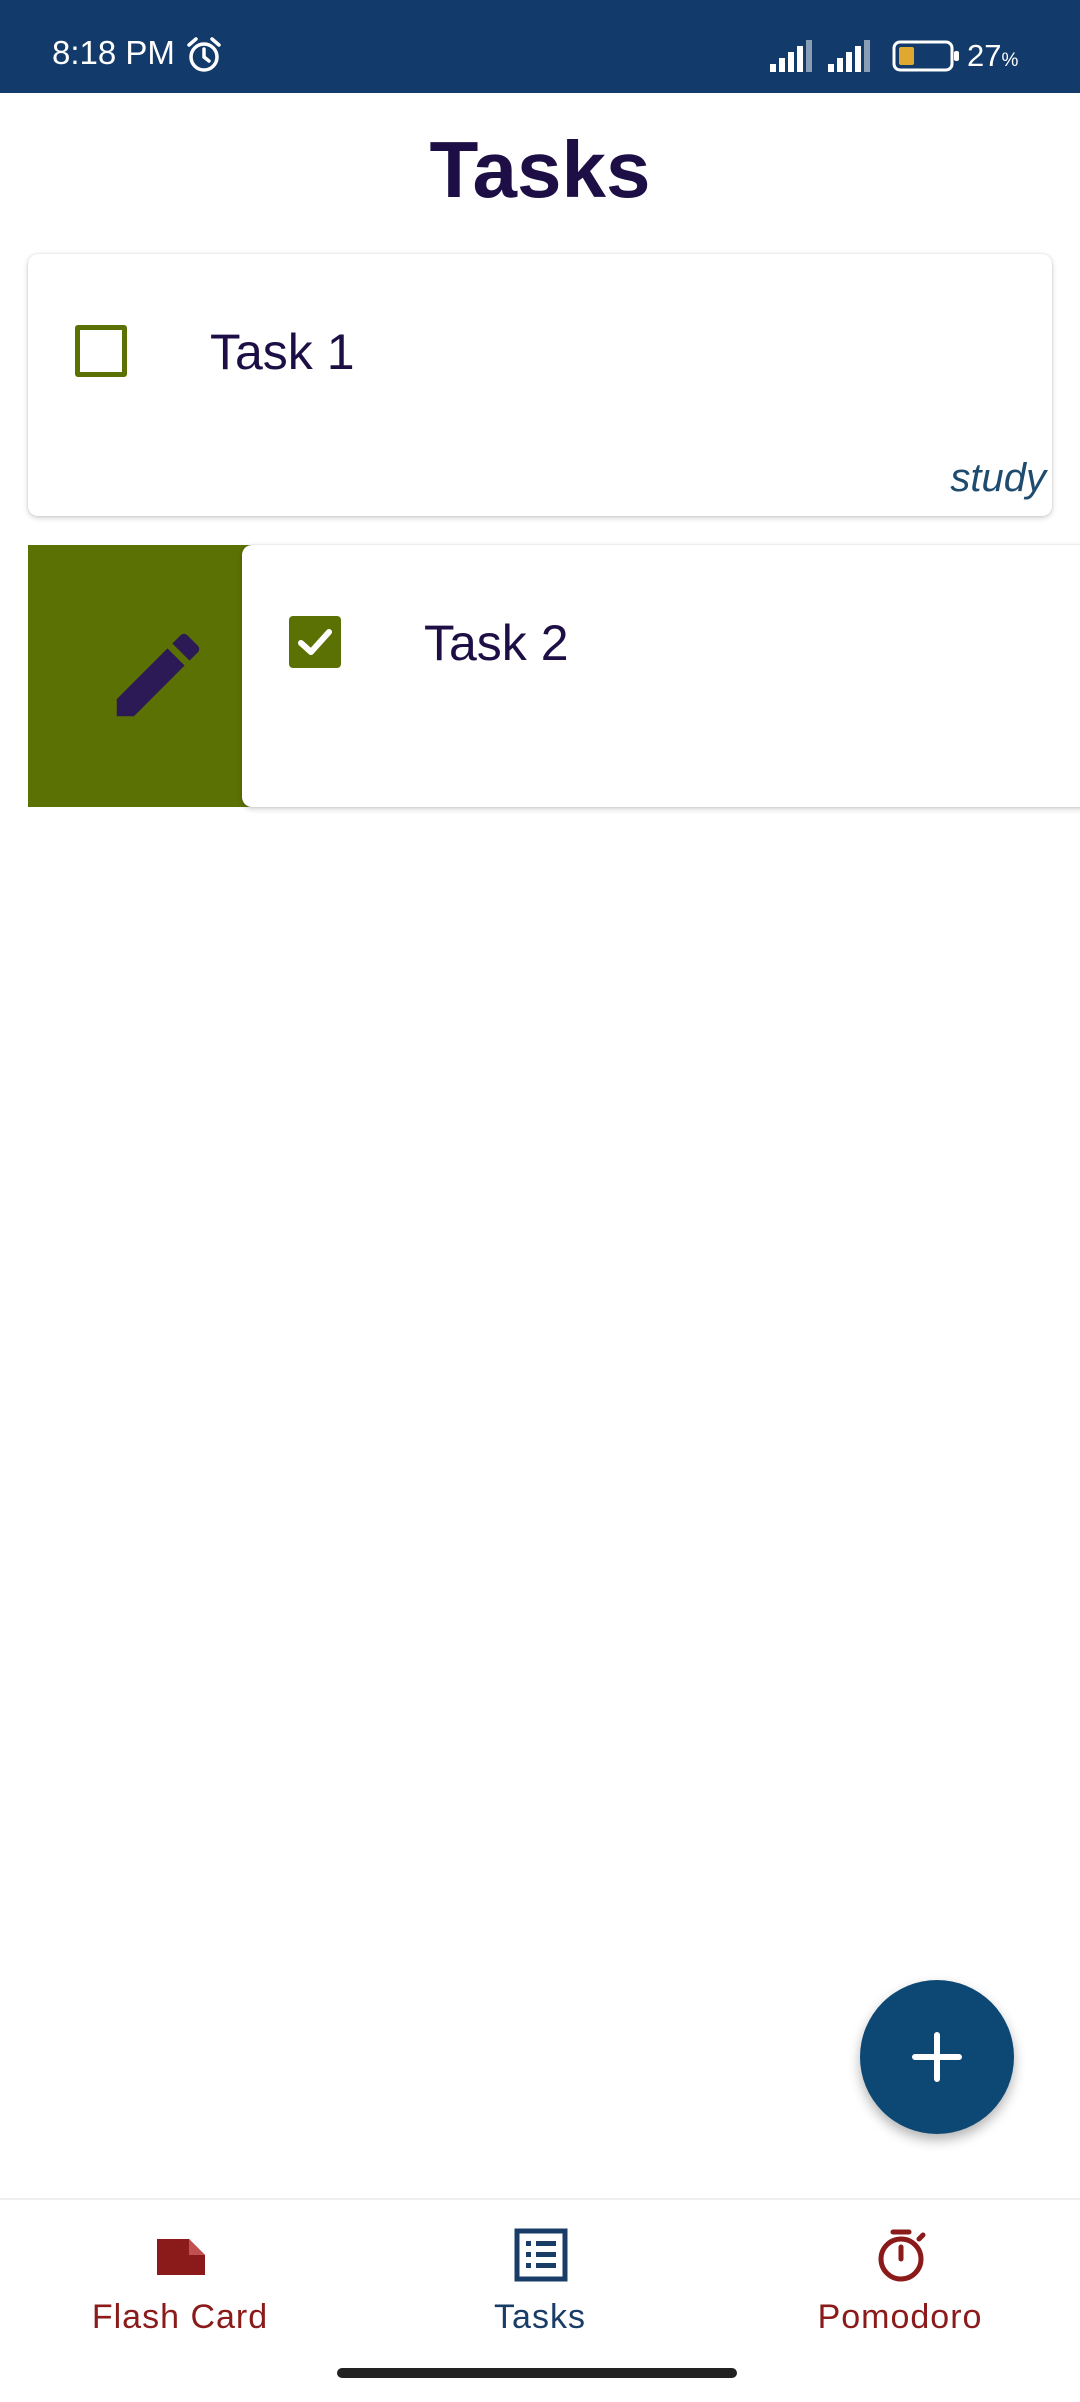 The height and width of the screenshot is (2402, 1080). I want to click on timer-icon, so click(902, 2255).